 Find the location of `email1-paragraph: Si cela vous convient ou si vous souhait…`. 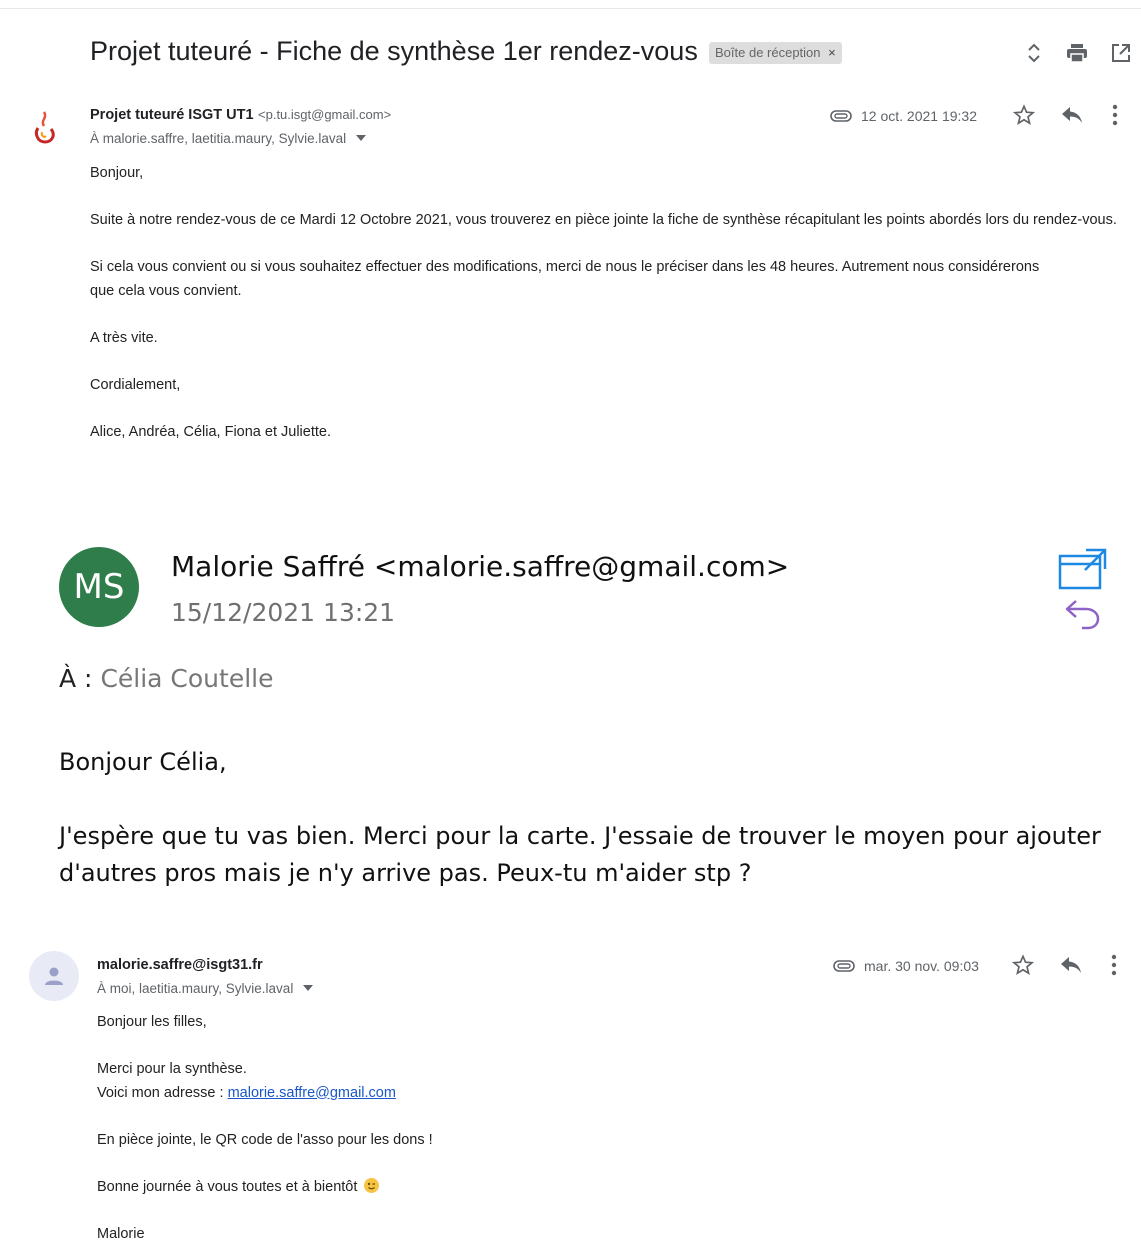

email1-paragraph: Si cela vous convient ou si vous souhait… is located at coordinates (565, 279).